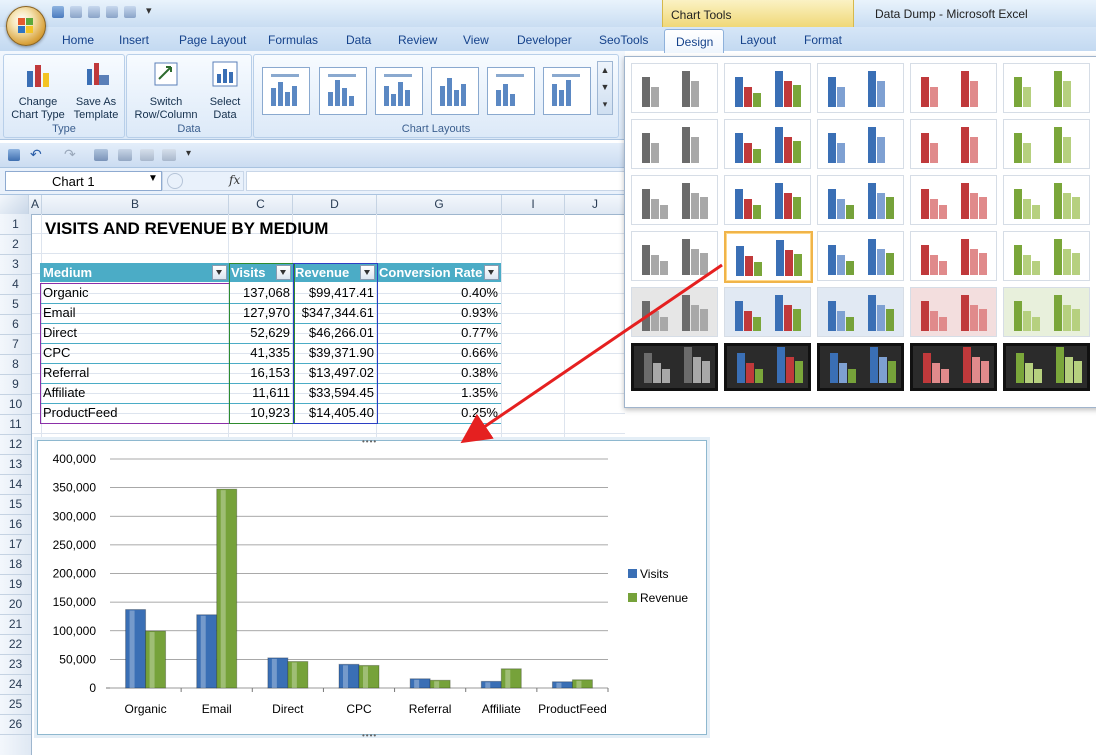 The image size is (1112, 755). What do you see at coordinates (15, 664) in the screenshot?
I see `row-header-23: 23` at bounding box center [15, 664].